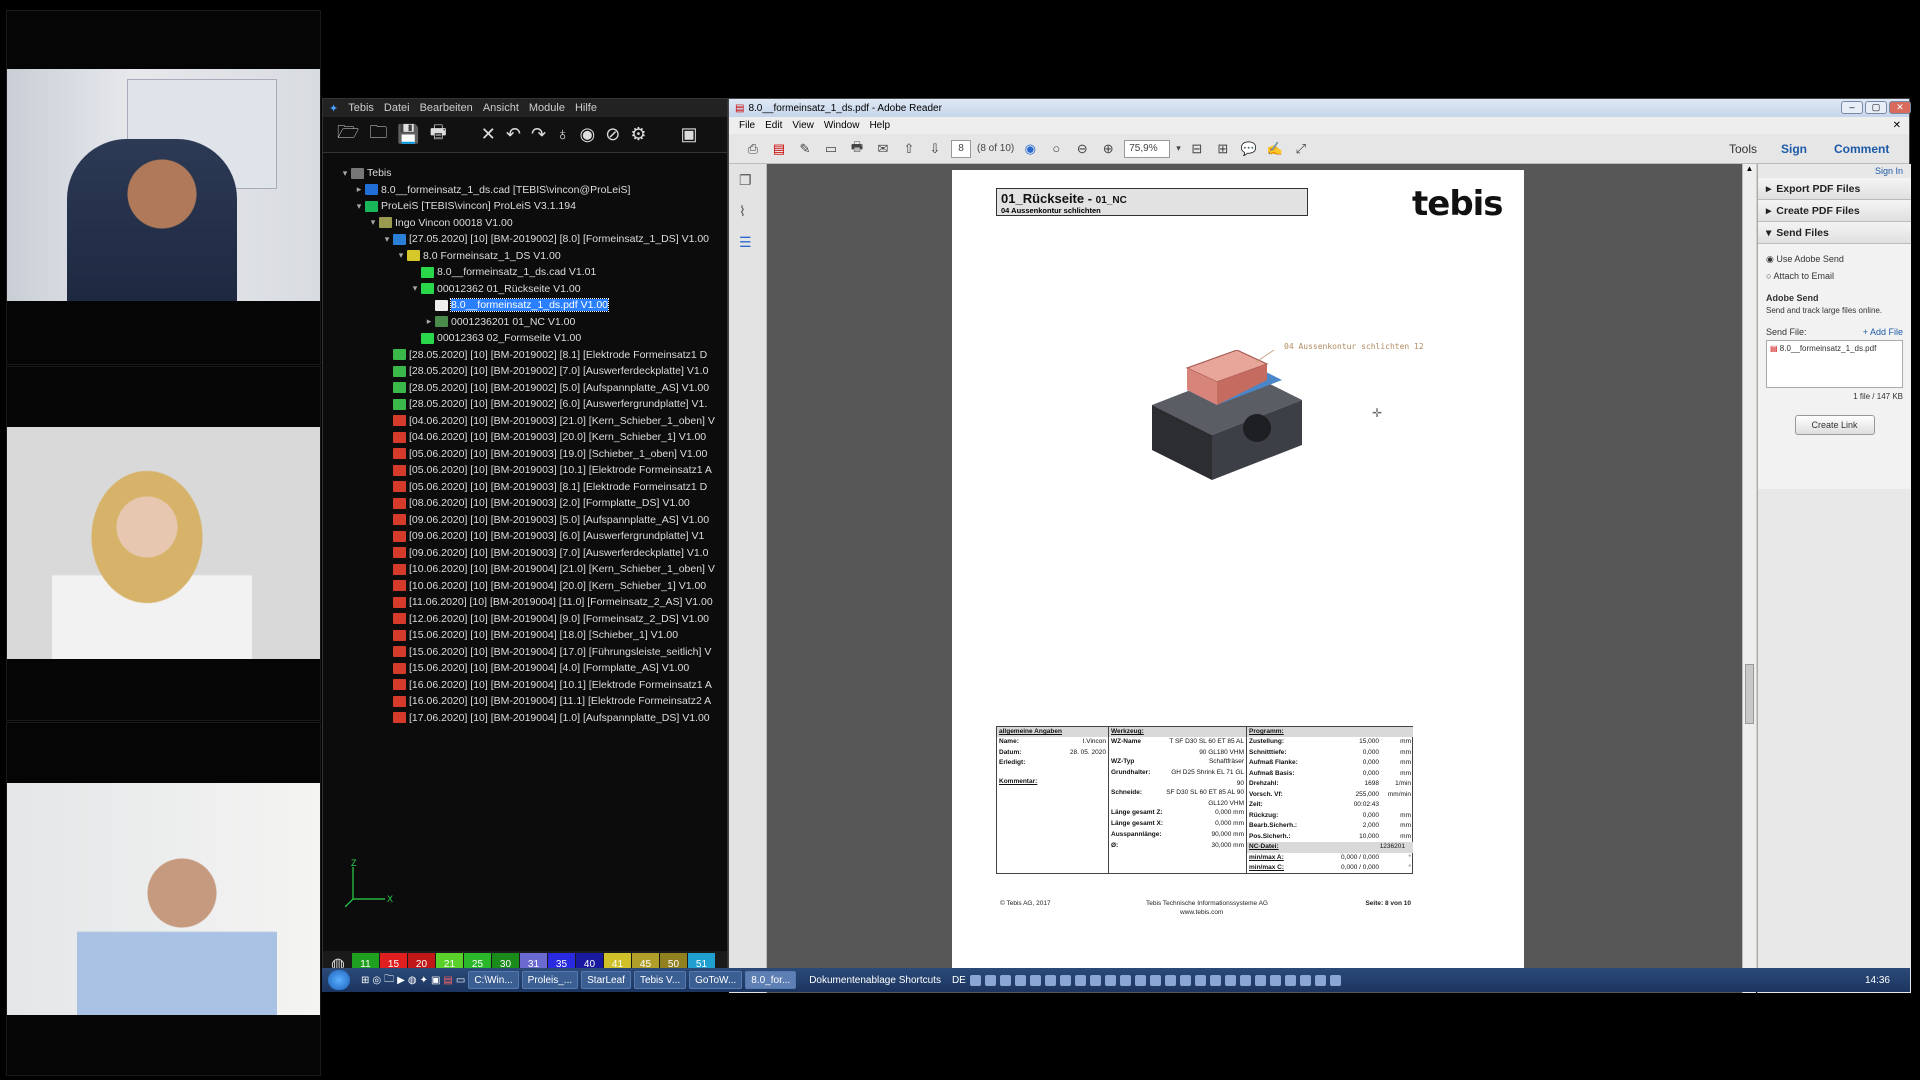  Describe the element at coordinates (1897, 125) in the screenshot. I see `close-doc-icon: ✕` at that location.